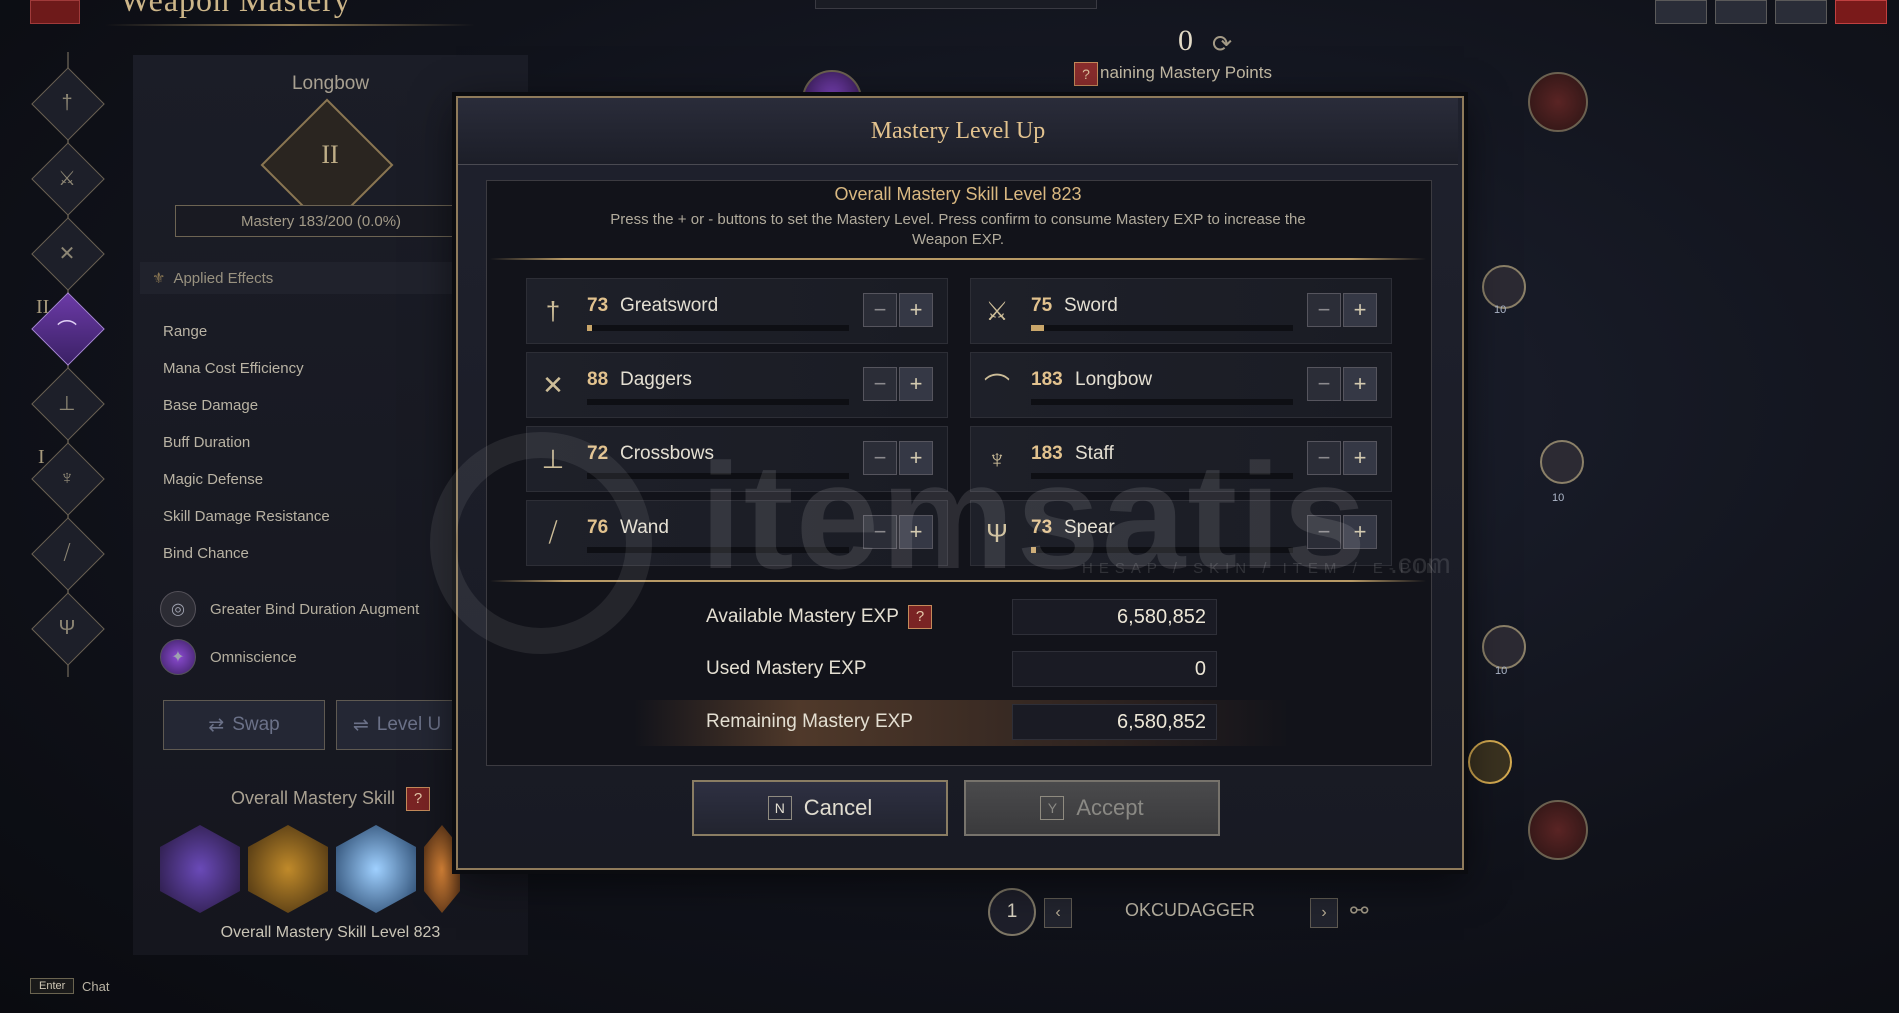 The width and height of the screenshot is (1899, 1013). What do you see at coordinates (1324, 913) in the screenshot?
I see `next-character-button: ›` at bounding box center [1324, 913].